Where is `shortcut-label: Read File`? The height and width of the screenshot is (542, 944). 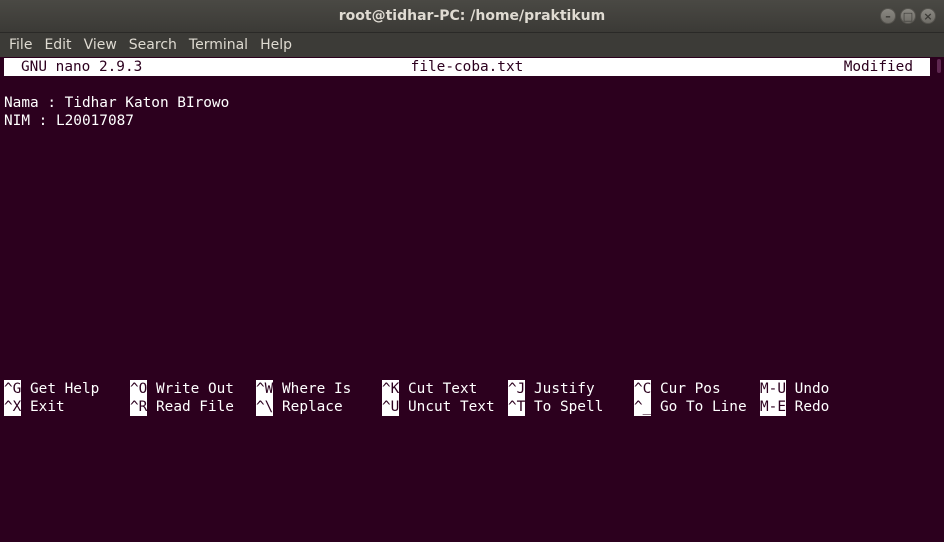 shortcut-label: Read File is located at coordinates (190, 407).